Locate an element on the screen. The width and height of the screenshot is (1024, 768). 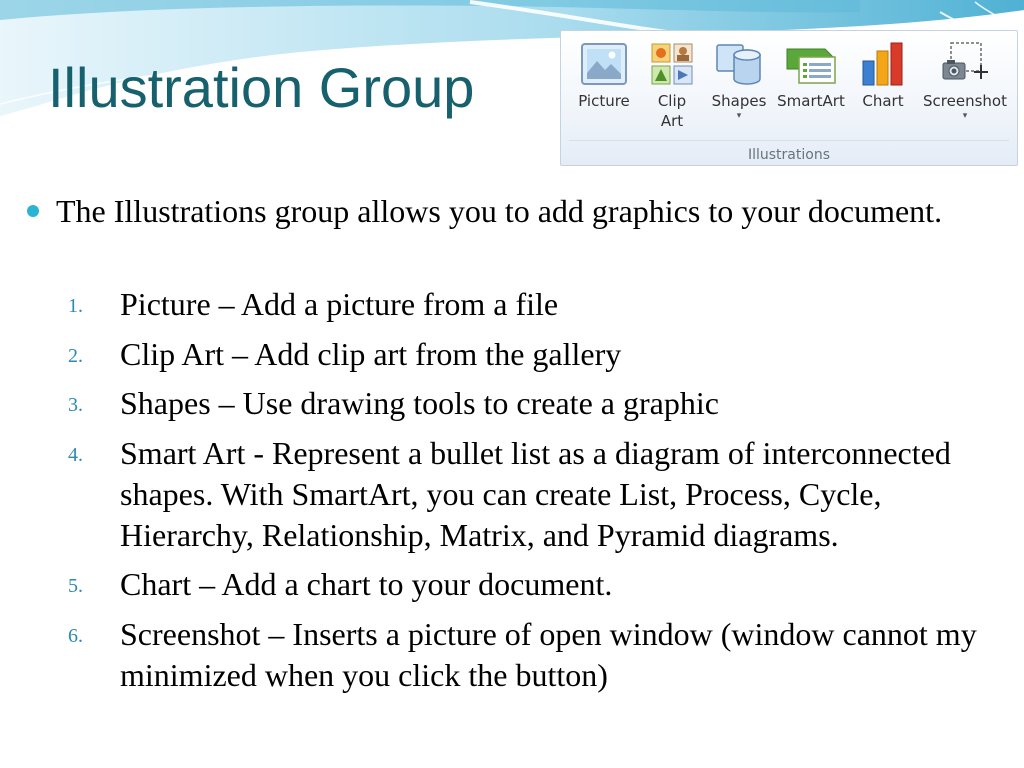
bullet-dot-icon is located at coordinates (33, 211).